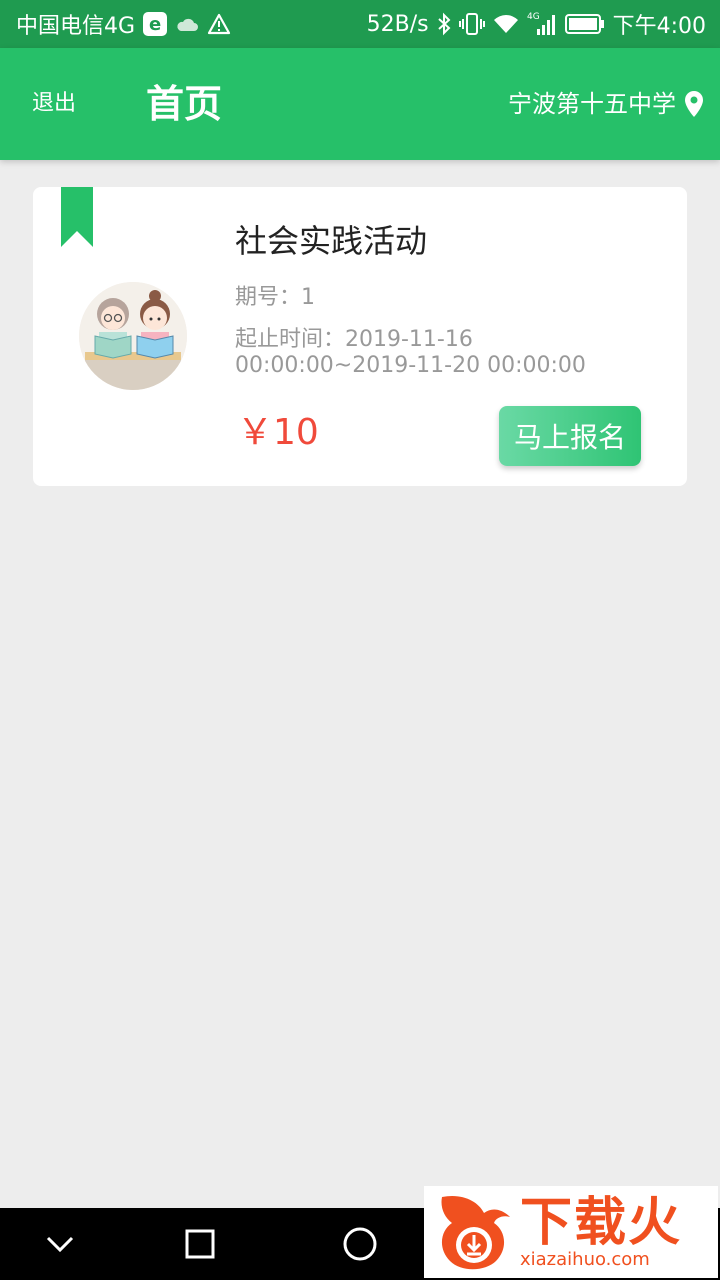  Describe the element at coordinates (275, 297) in the screenshot. I see `activity-issue: 期号：1` at that location.